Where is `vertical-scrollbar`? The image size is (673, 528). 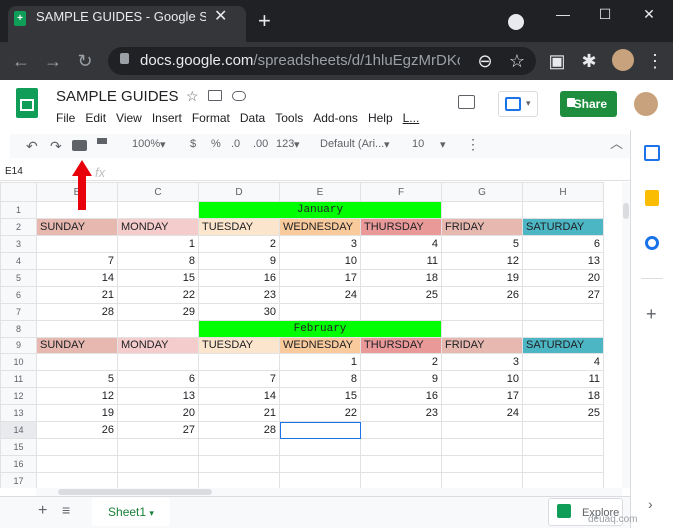
vertical-scrollbar is located at coordinates (626, 335).